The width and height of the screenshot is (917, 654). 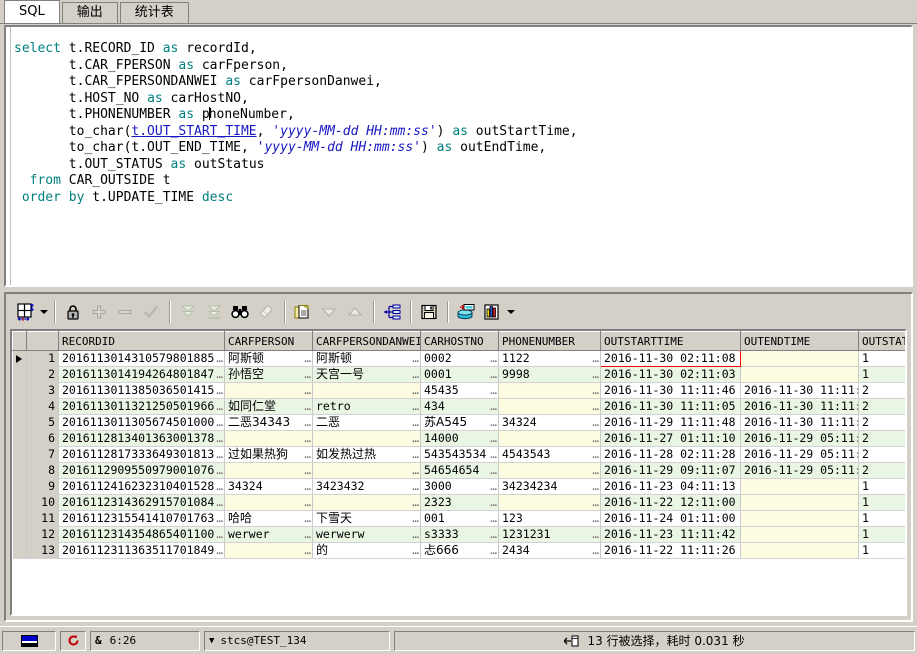 I want to click on row-number: 4, so click(x=42, y=406).